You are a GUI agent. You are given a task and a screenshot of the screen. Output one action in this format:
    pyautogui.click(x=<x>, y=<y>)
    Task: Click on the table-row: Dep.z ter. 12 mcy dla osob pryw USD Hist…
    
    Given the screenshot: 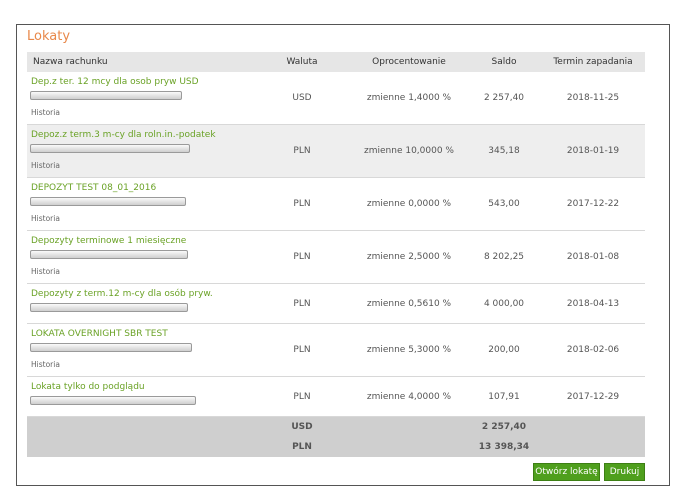 What is the action you would take?
    pyautogui.click(x=336, y=98)
    